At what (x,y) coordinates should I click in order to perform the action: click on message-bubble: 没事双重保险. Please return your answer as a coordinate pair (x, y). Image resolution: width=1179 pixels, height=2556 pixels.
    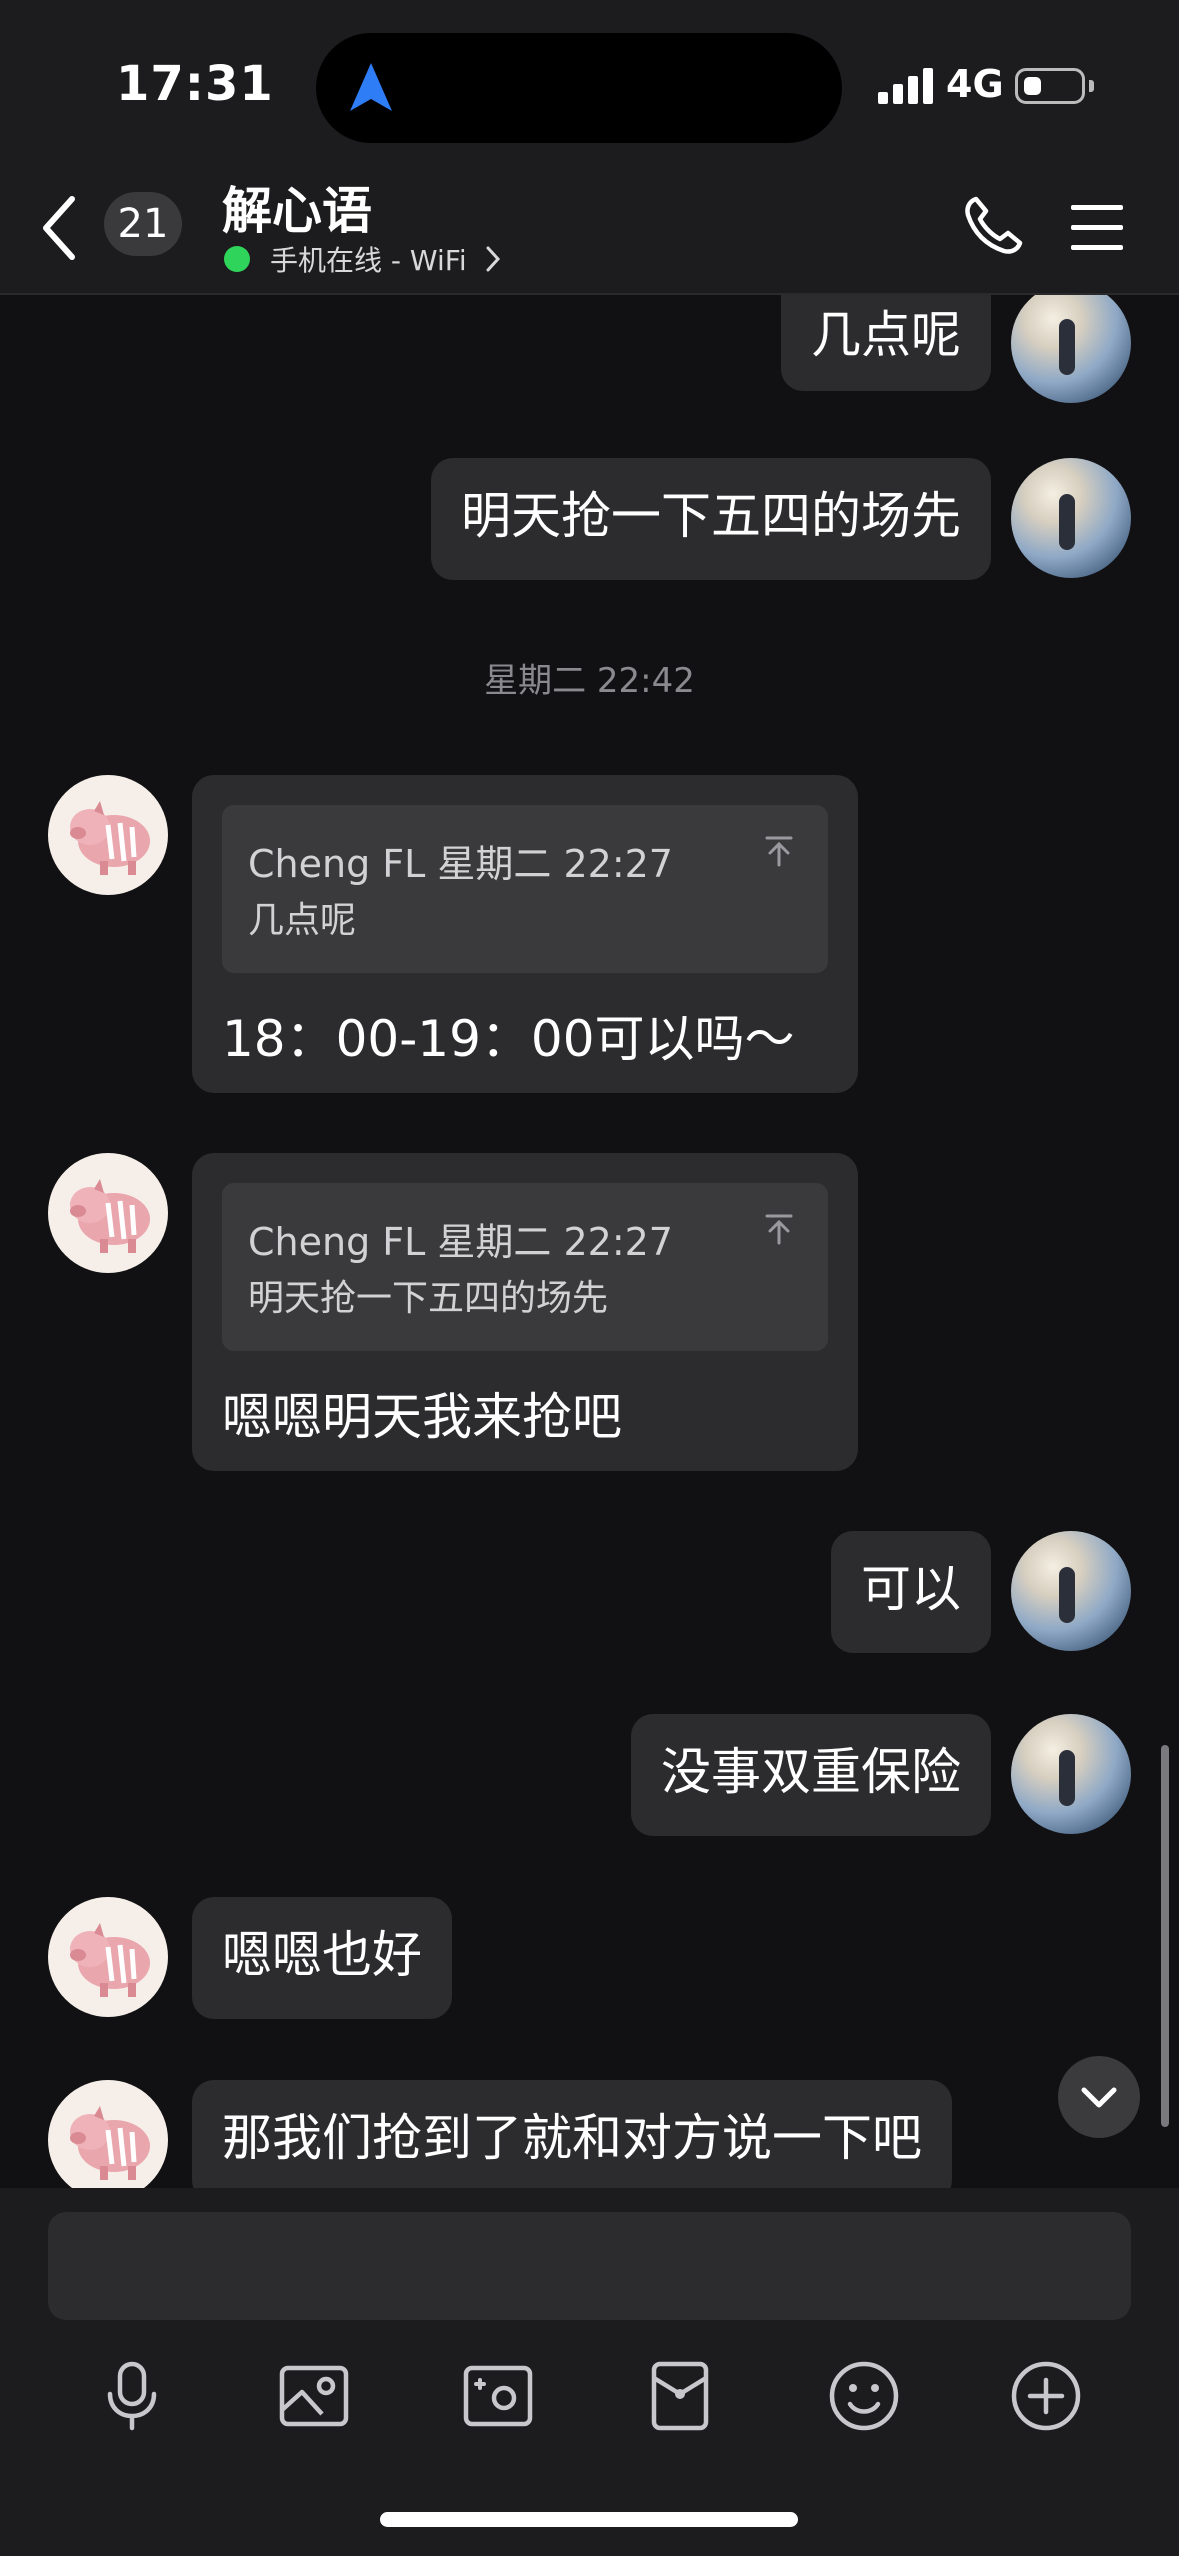
    Looking at the image, I should click on (811, 1775).